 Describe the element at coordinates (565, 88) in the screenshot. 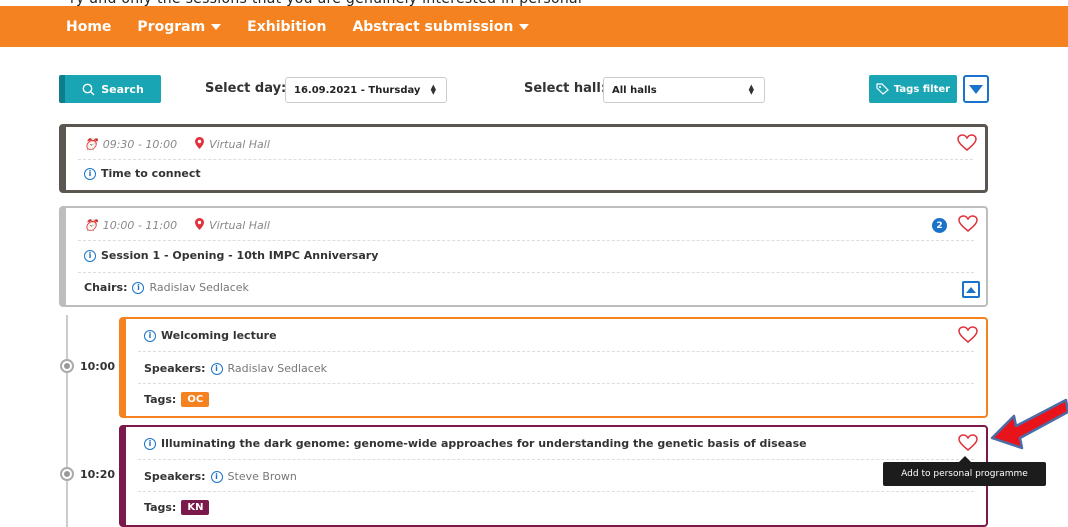

I see `select-hall-label: Select hall:` at that location.